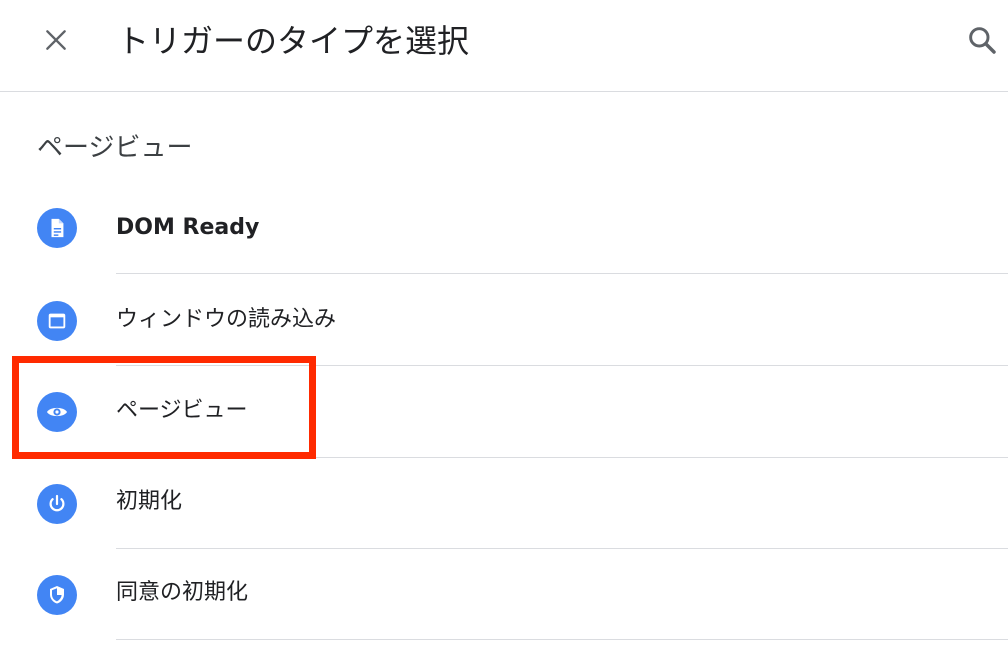 This screenshot has width=1008, height=646. What do you see at coordinates (504, 46) in the screenshot?
I see `dialog-header: トリガーのタイプを選択` at bounding box center [504, 46].